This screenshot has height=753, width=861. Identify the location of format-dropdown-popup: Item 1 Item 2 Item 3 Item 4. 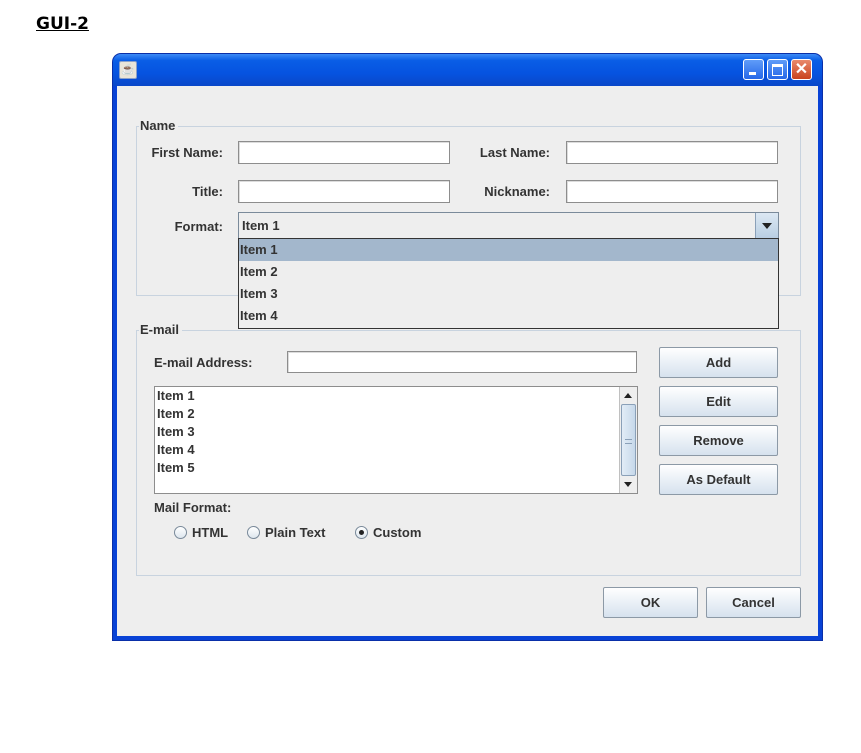
(508, 283).